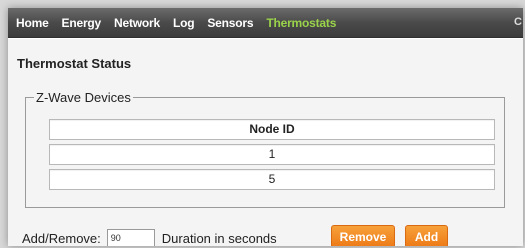  Describe the element at coordinates (426, 235) in the screenshot. I see `add-button: Add` at that location.